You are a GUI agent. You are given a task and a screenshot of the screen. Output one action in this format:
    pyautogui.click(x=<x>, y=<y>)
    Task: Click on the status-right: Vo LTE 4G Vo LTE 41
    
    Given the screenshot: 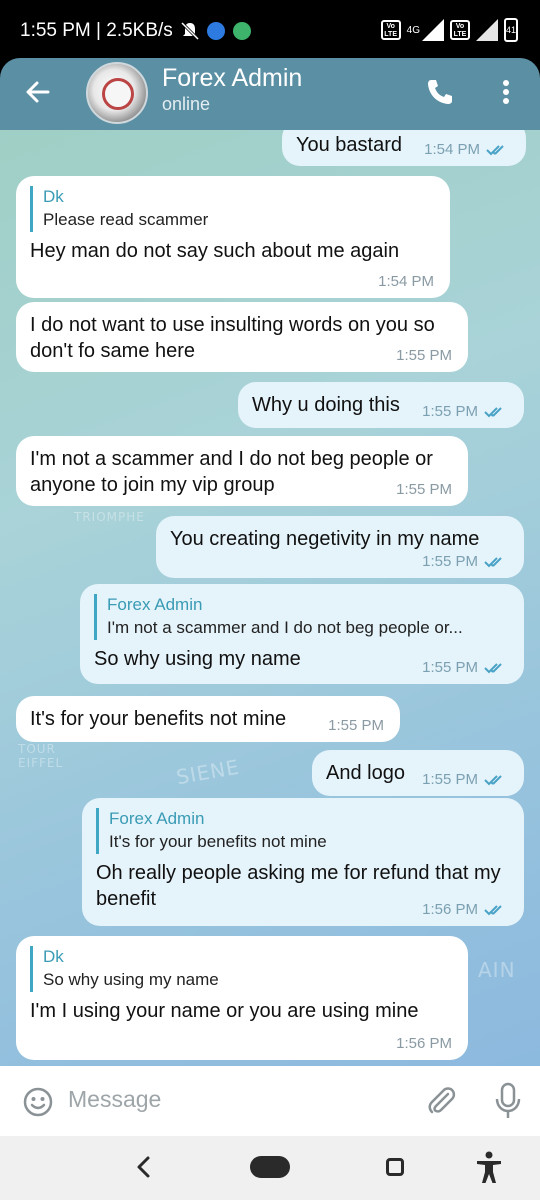 What is the action you would take?
    pyautogui.click(x=449, y=30)
    